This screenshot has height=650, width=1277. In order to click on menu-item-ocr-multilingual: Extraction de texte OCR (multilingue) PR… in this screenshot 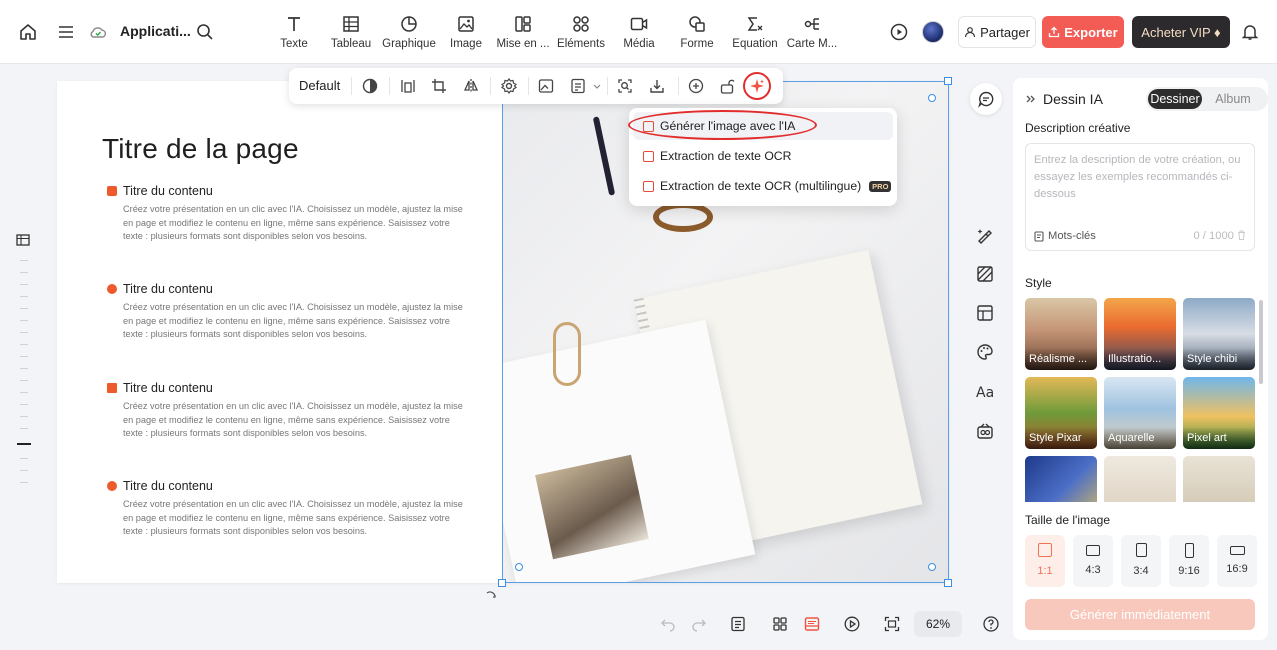, I will do `click(763, 186)`.